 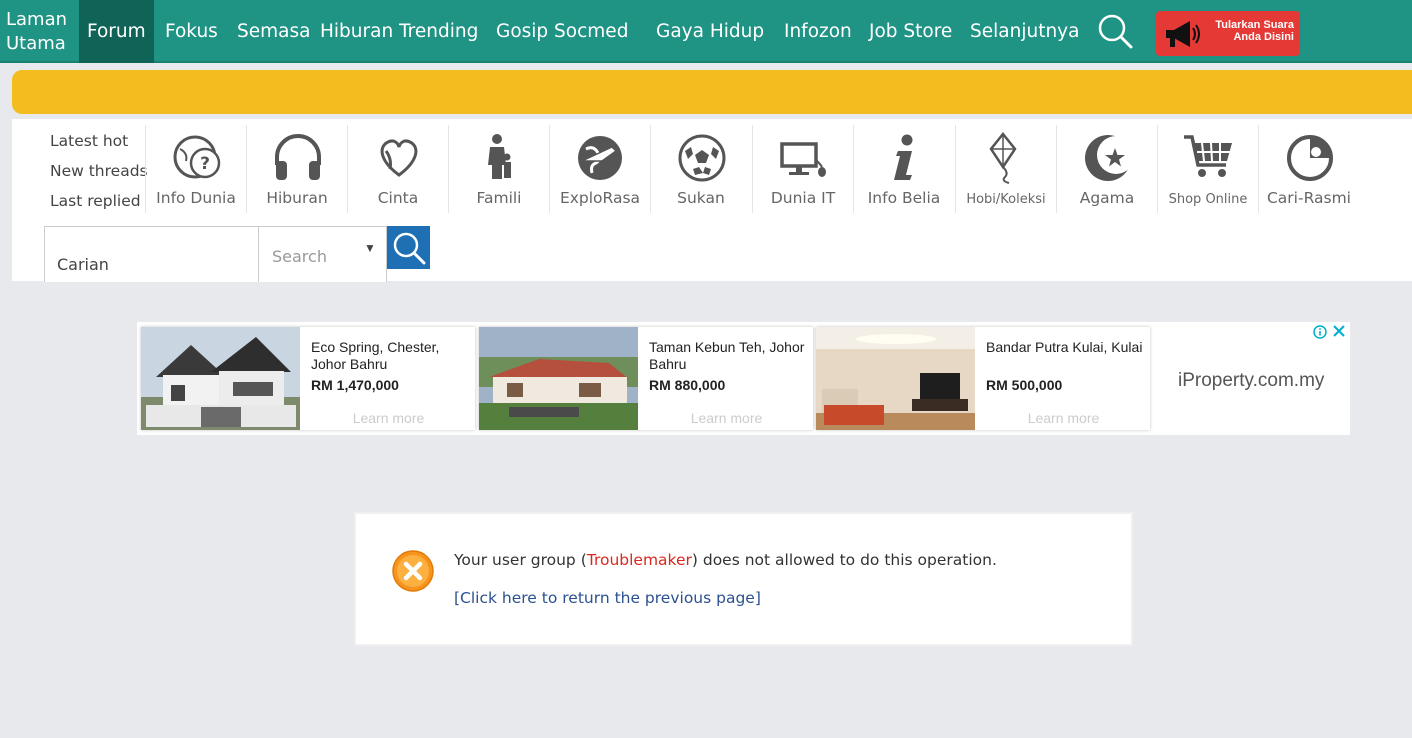 What do you see at coordinates (116, 31) in the screenshot?
I see `nav-forum: Forum` at bounding box center [116, 31].